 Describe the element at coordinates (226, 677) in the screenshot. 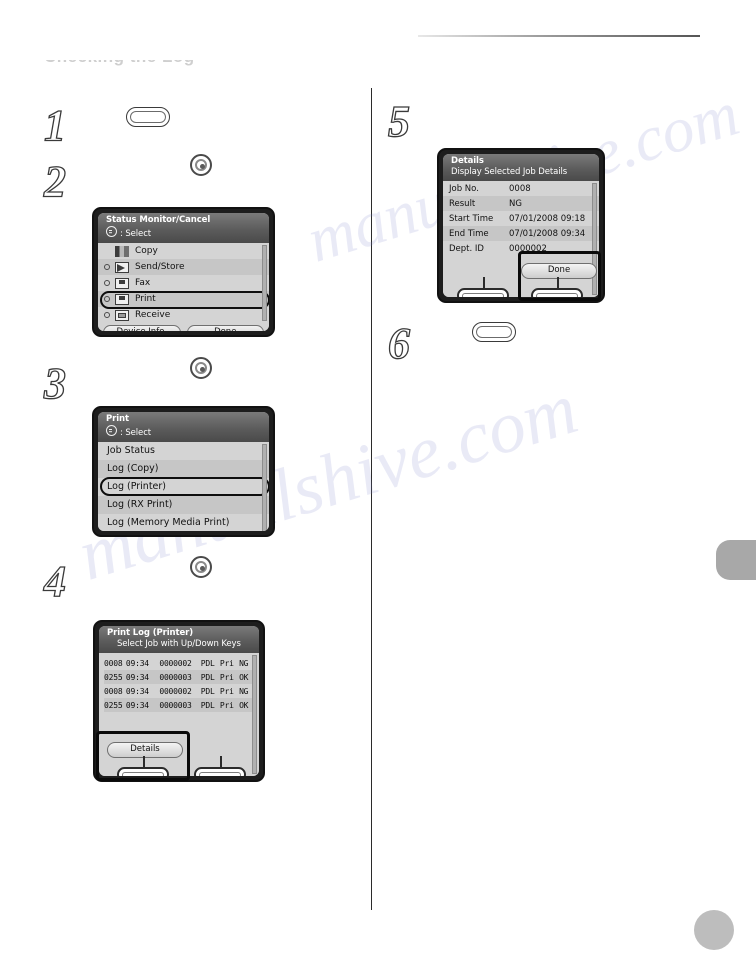

I see `log-row-1-mode: Pri` at that location.